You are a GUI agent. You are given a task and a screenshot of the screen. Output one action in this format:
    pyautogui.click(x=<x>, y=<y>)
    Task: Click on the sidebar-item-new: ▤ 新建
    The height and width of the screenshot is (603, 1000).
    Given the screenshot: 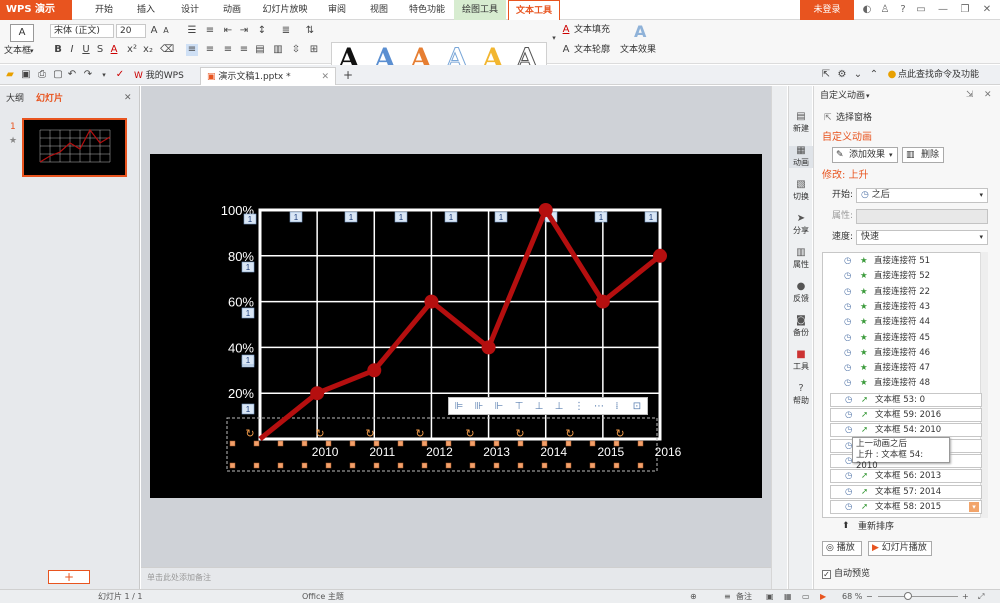 What is the action you would take?
    pyautogui.click(x=801, y=123)
    